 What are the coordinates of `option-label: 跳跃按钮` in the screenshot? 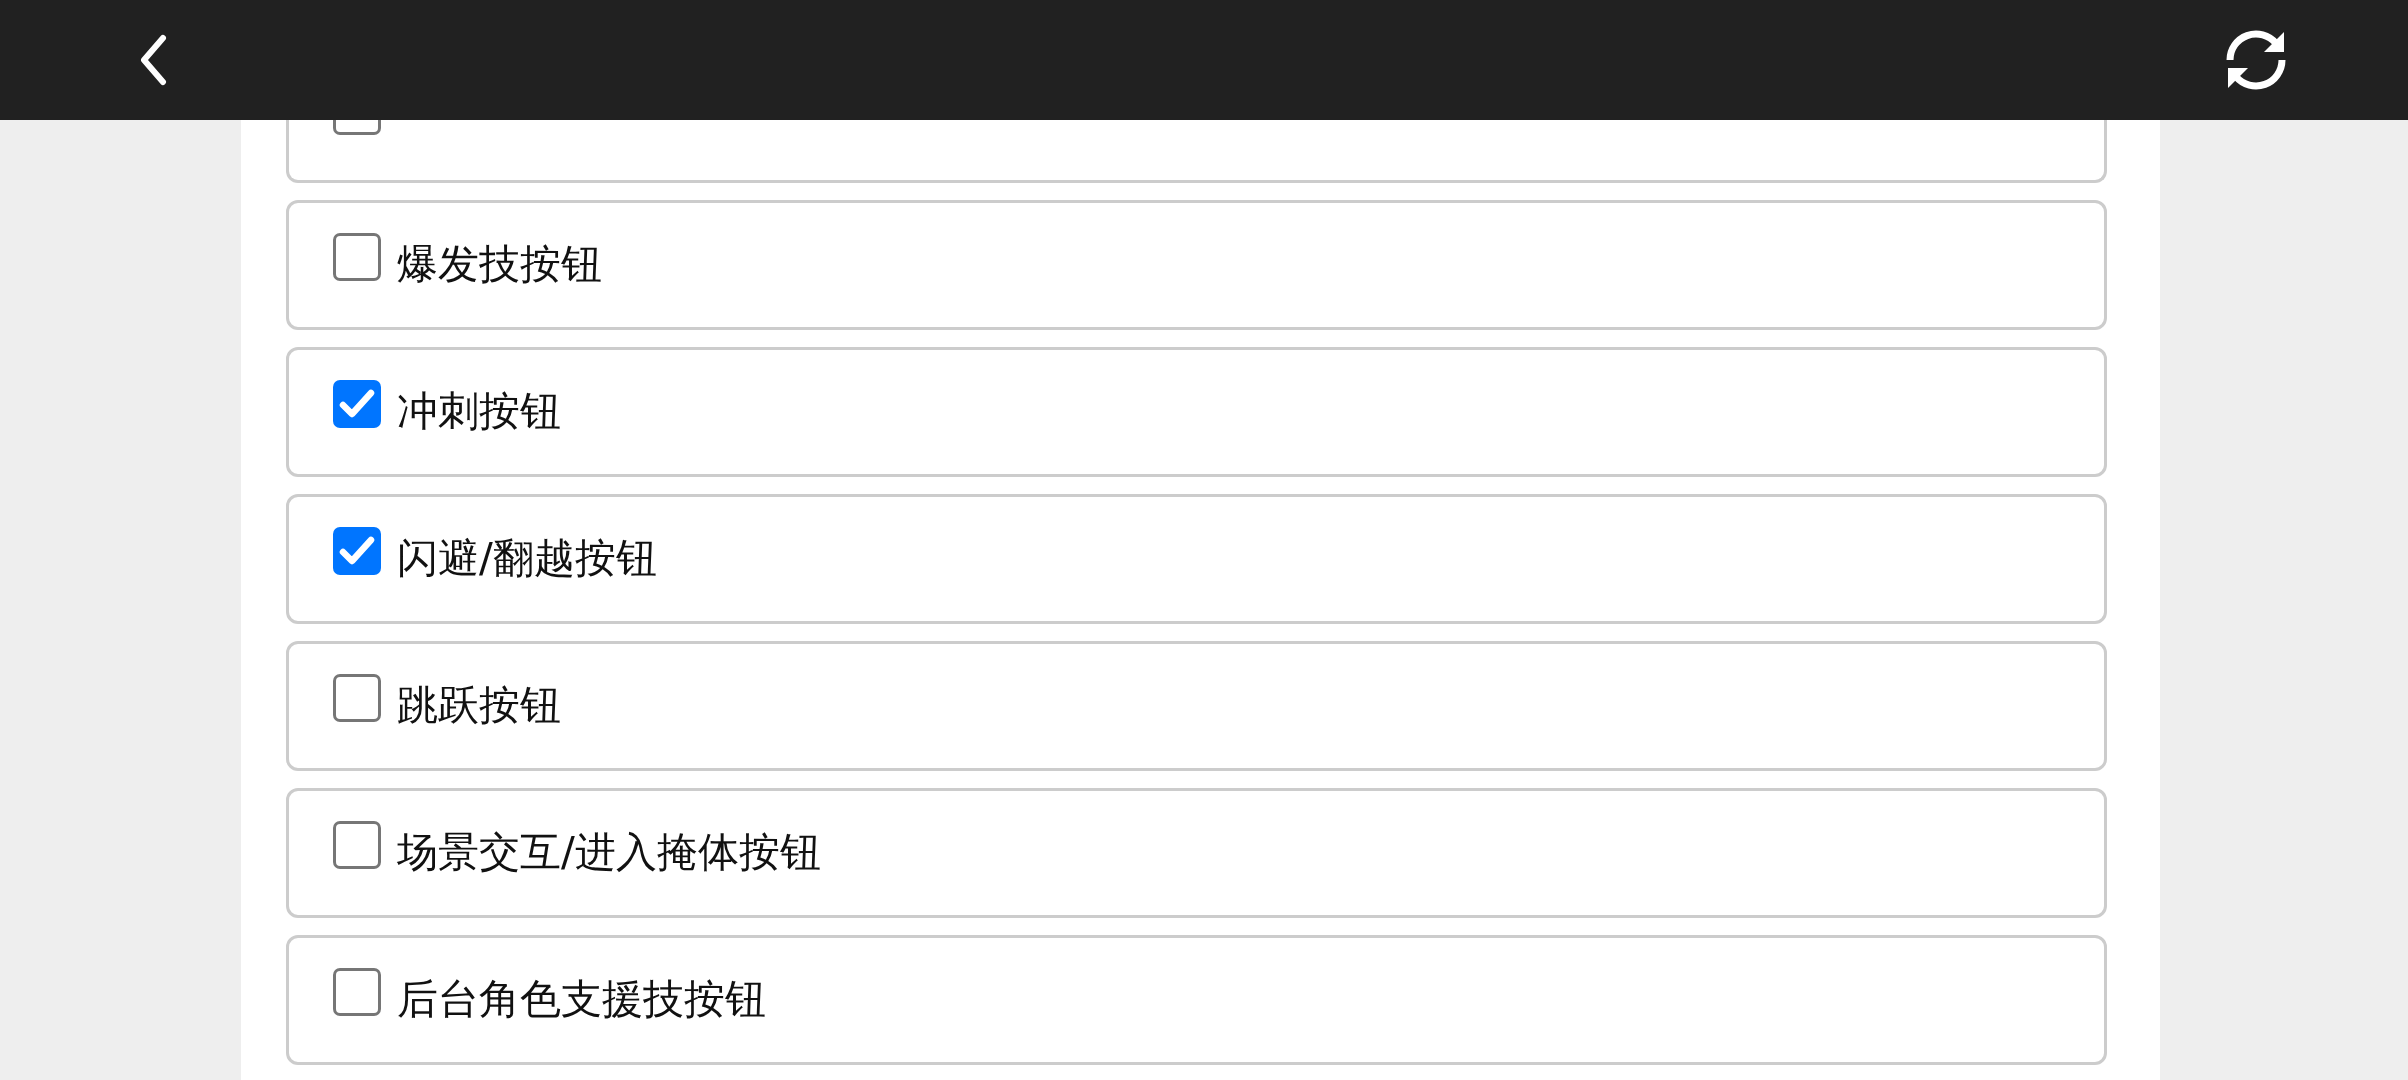 It's located at (479, 706).